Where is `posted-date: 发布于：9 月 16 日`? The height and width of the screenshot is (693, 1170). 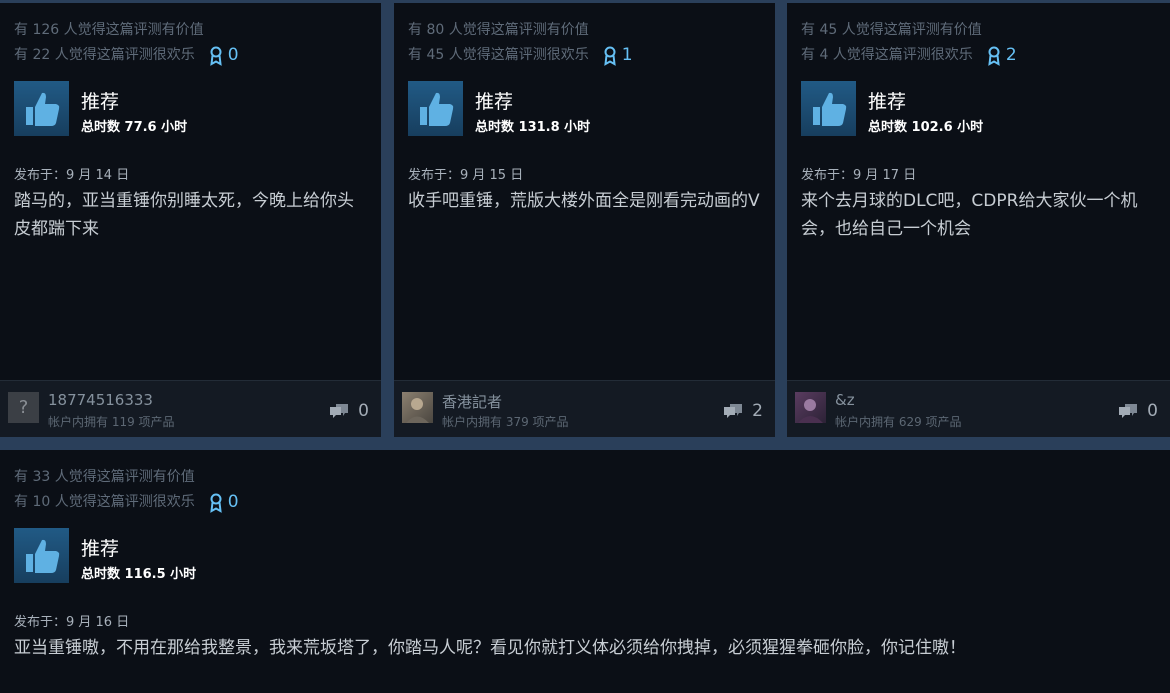
posted-date: 发布于：9 月 16 日 is located at coordinates (72, 622).